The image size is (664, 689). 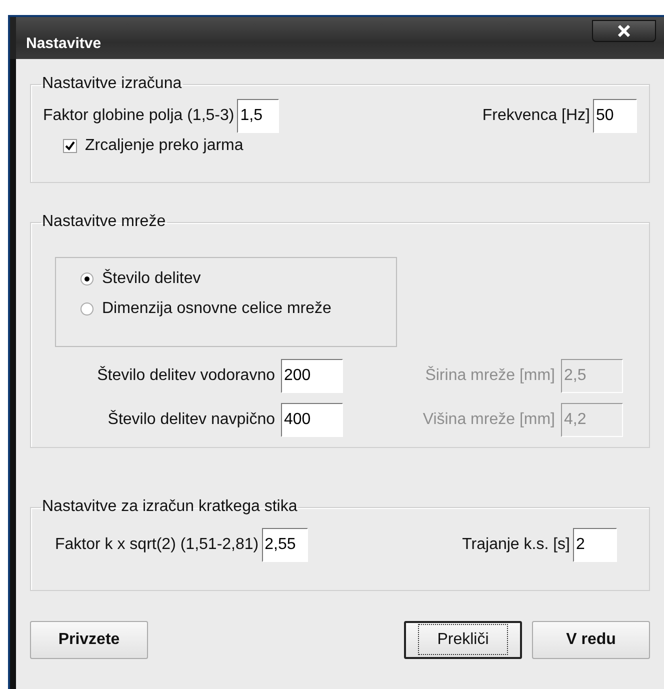 What do you see at coordinates (89, 640) in the screenshot?
I see `dialog-button: Privzete` at bounding box center [89, 640].